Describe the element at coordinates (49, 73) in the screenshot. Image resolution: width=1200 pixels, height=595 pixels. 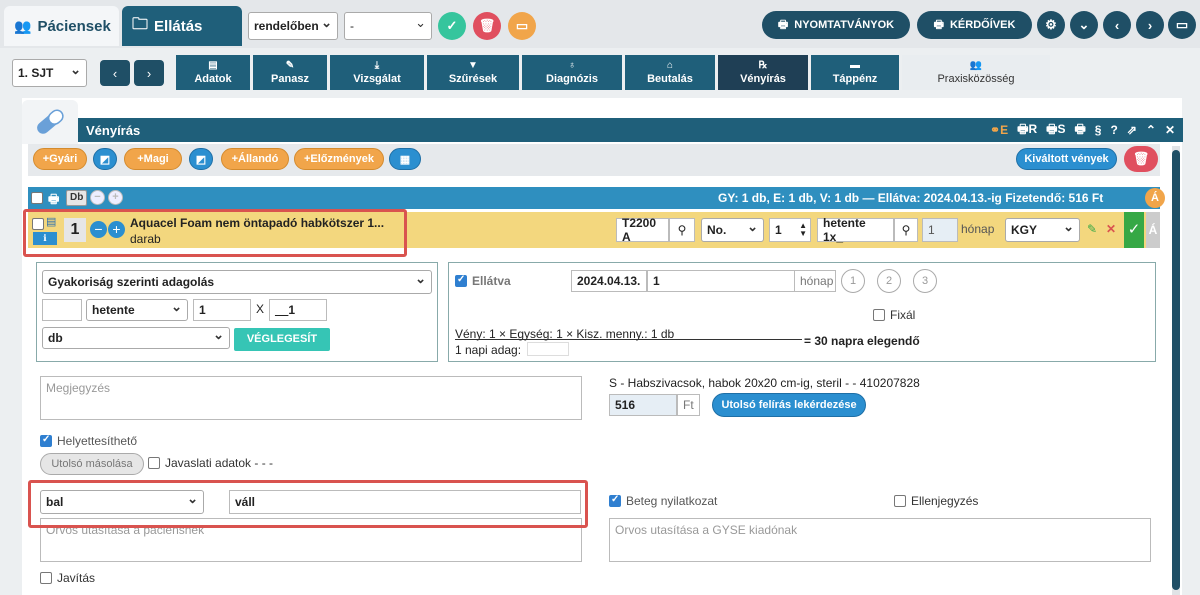
I see `sjt-select: 1. SJT` at that location.